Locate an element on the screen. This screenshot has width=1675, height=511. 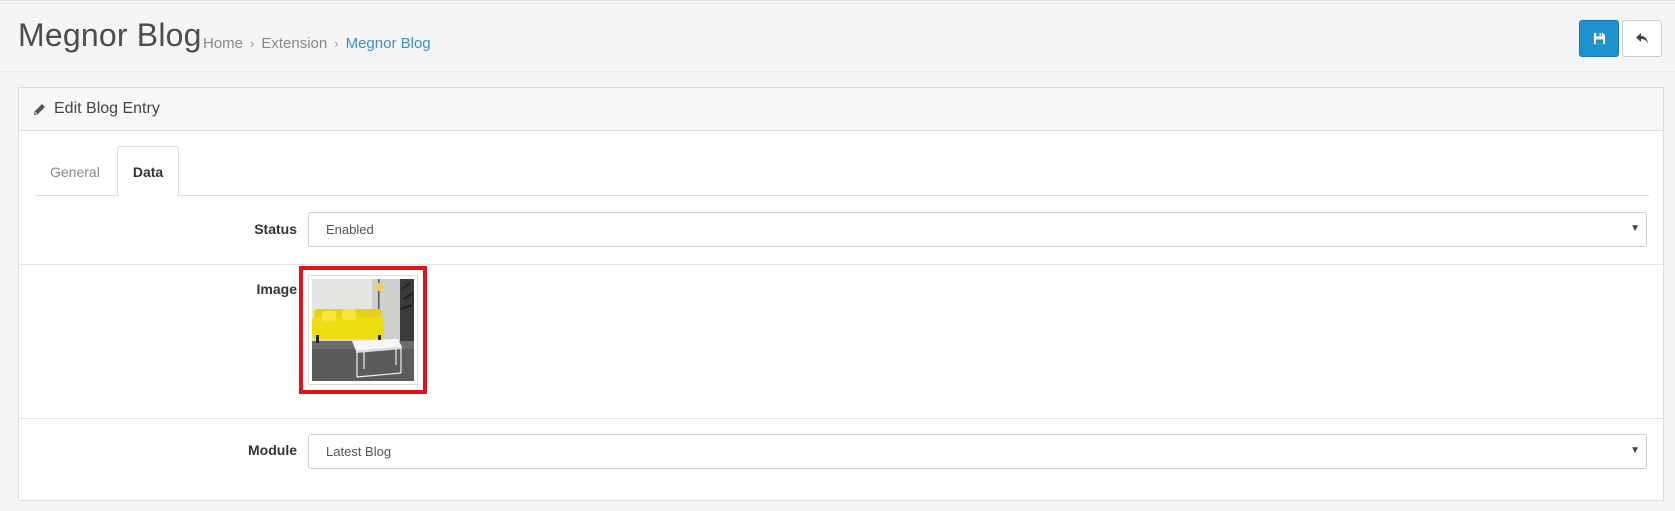
status-select: Enabled ▼ is located at coordinates (977, 229).